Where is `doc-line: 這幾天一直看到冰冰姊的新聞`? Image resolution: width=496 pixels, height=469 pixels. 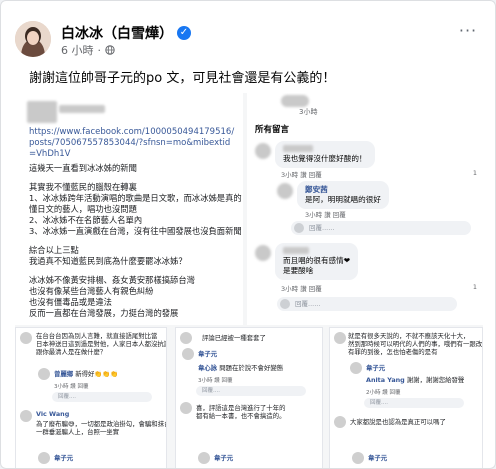
doc-line: 這幾天一直看到冰冰姊的新聞 is located at coordinates (83, 168).